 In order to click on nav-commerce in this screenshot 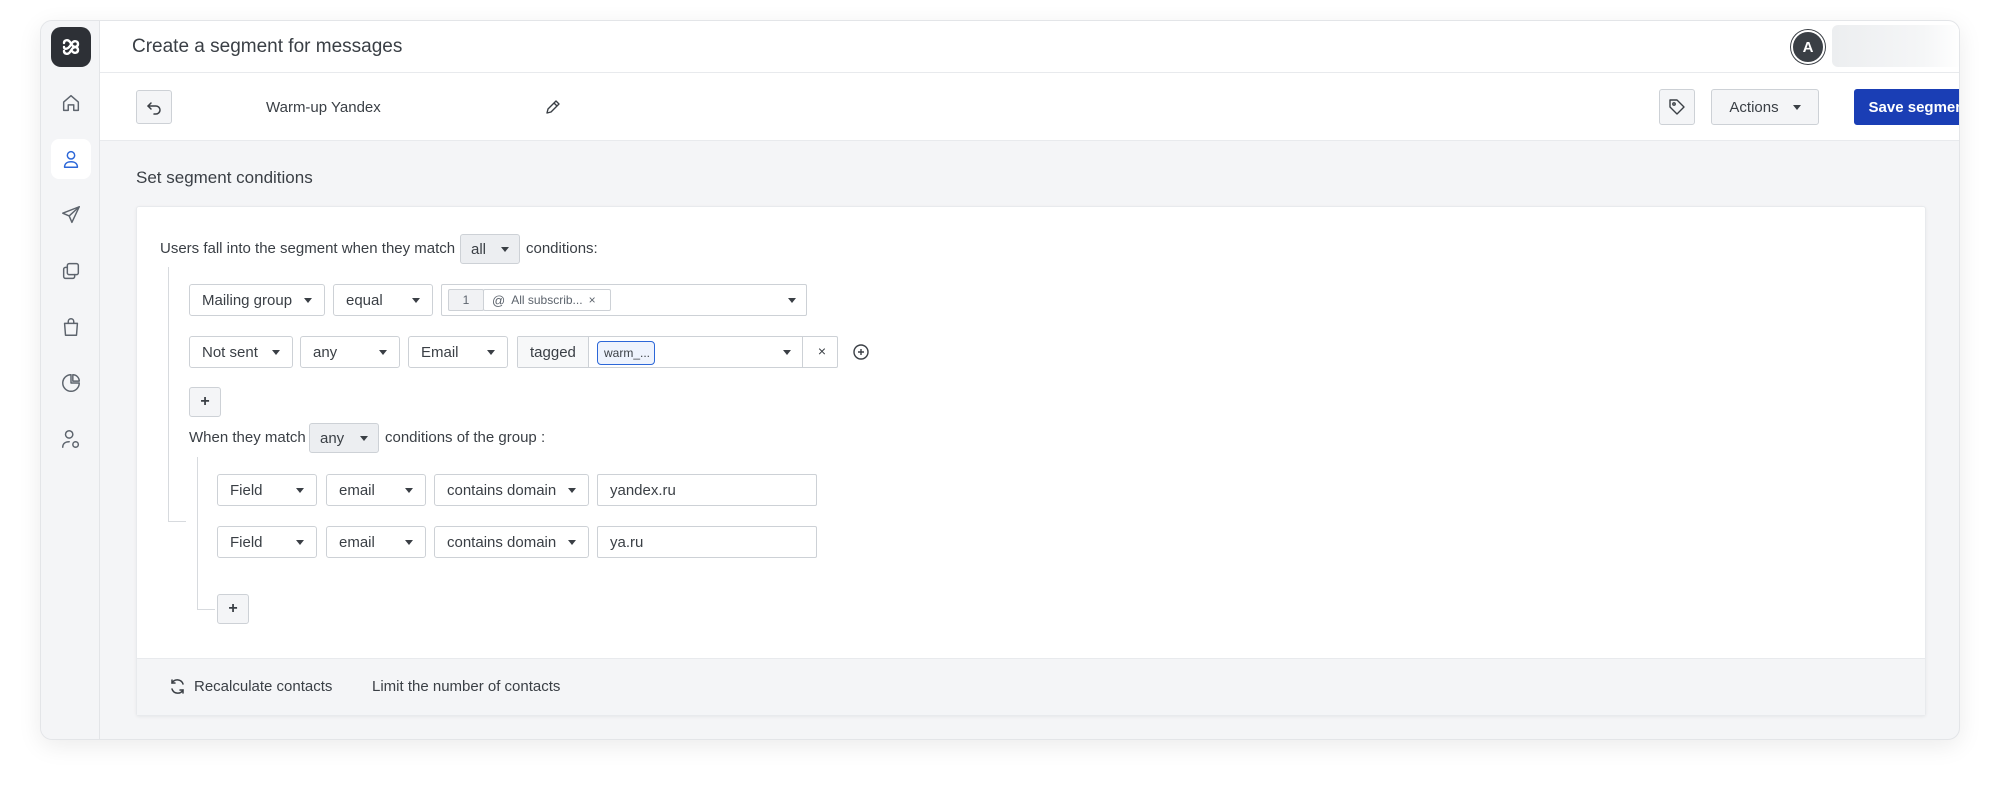, I will do `click(71, 327)`.